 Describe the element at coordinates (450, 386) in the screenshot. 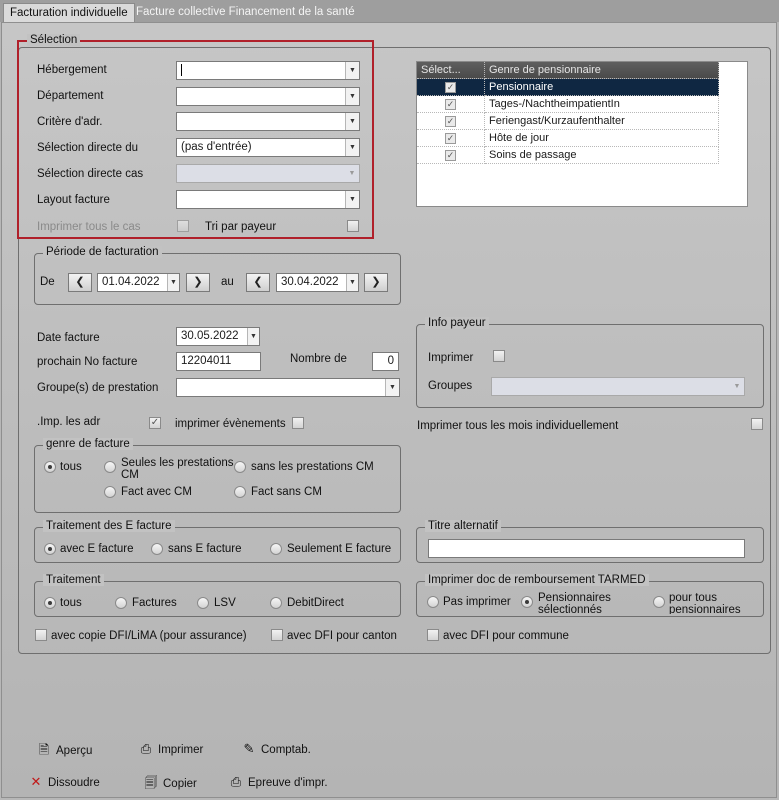

I see `info-payeur-groupes-label: Groupes` at that location.